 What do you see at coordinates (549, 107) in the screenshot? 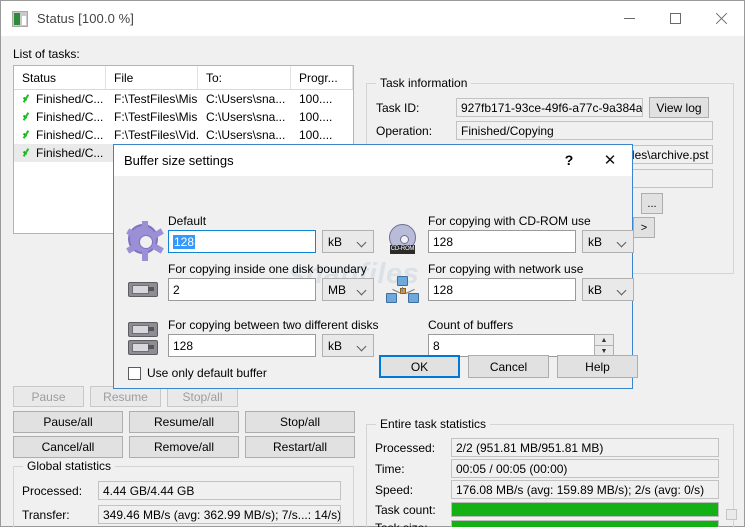
I see `task-id-value: 927fb171-93ce-49f6-a77c-9a384a0` at bounding box center [549, 107].